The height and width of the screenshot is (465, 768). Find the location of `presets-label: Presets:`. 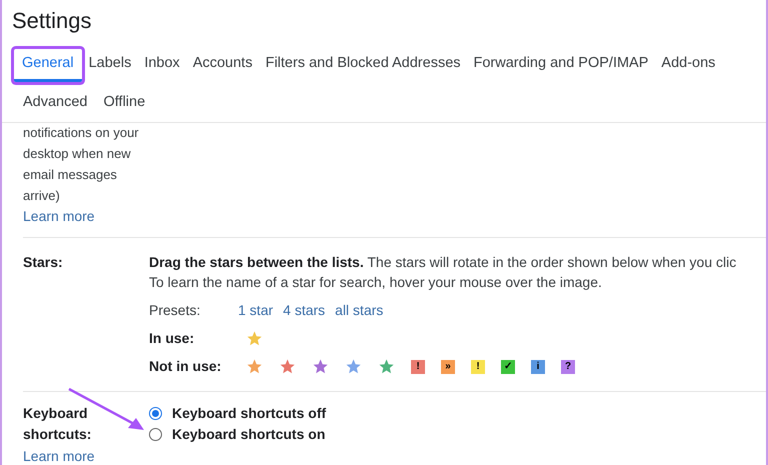

presets-label: Presets: is located at coordinates (175, 310).